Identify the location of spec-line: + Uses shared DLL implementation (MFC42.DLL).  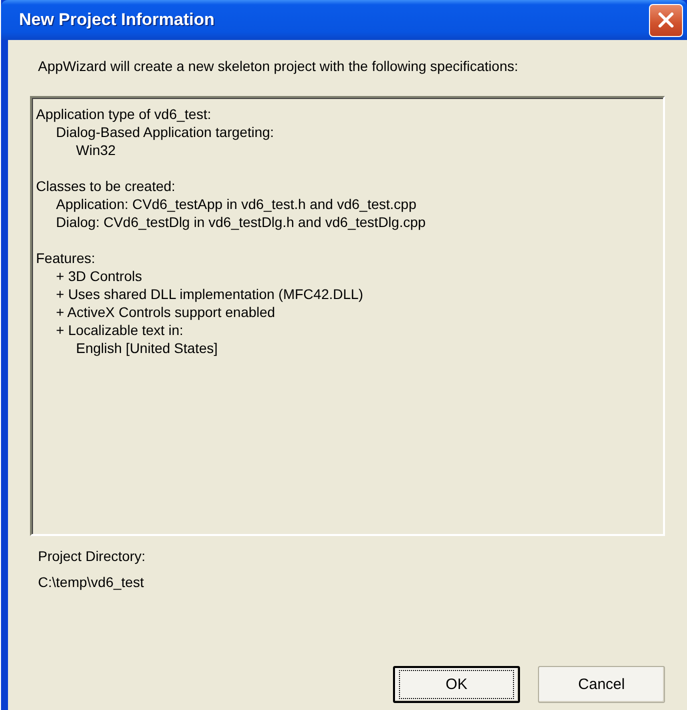
(210, 294).